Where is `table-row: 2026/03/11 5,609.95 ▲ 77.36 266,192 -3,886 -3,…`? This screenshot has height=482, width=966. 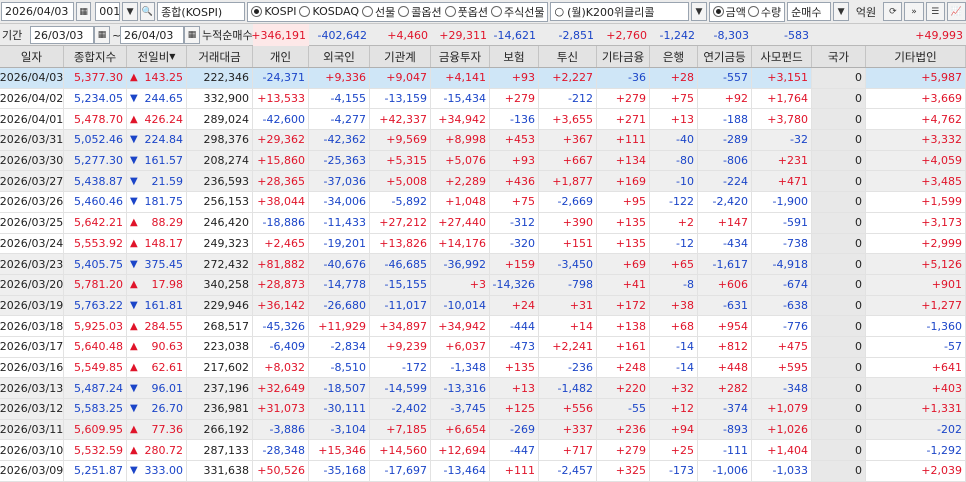 table-row: 2026/03/11 5,609.95 ▲ 77.36 266,192 -3,886 -3,… is located at coordinates (483, 430).